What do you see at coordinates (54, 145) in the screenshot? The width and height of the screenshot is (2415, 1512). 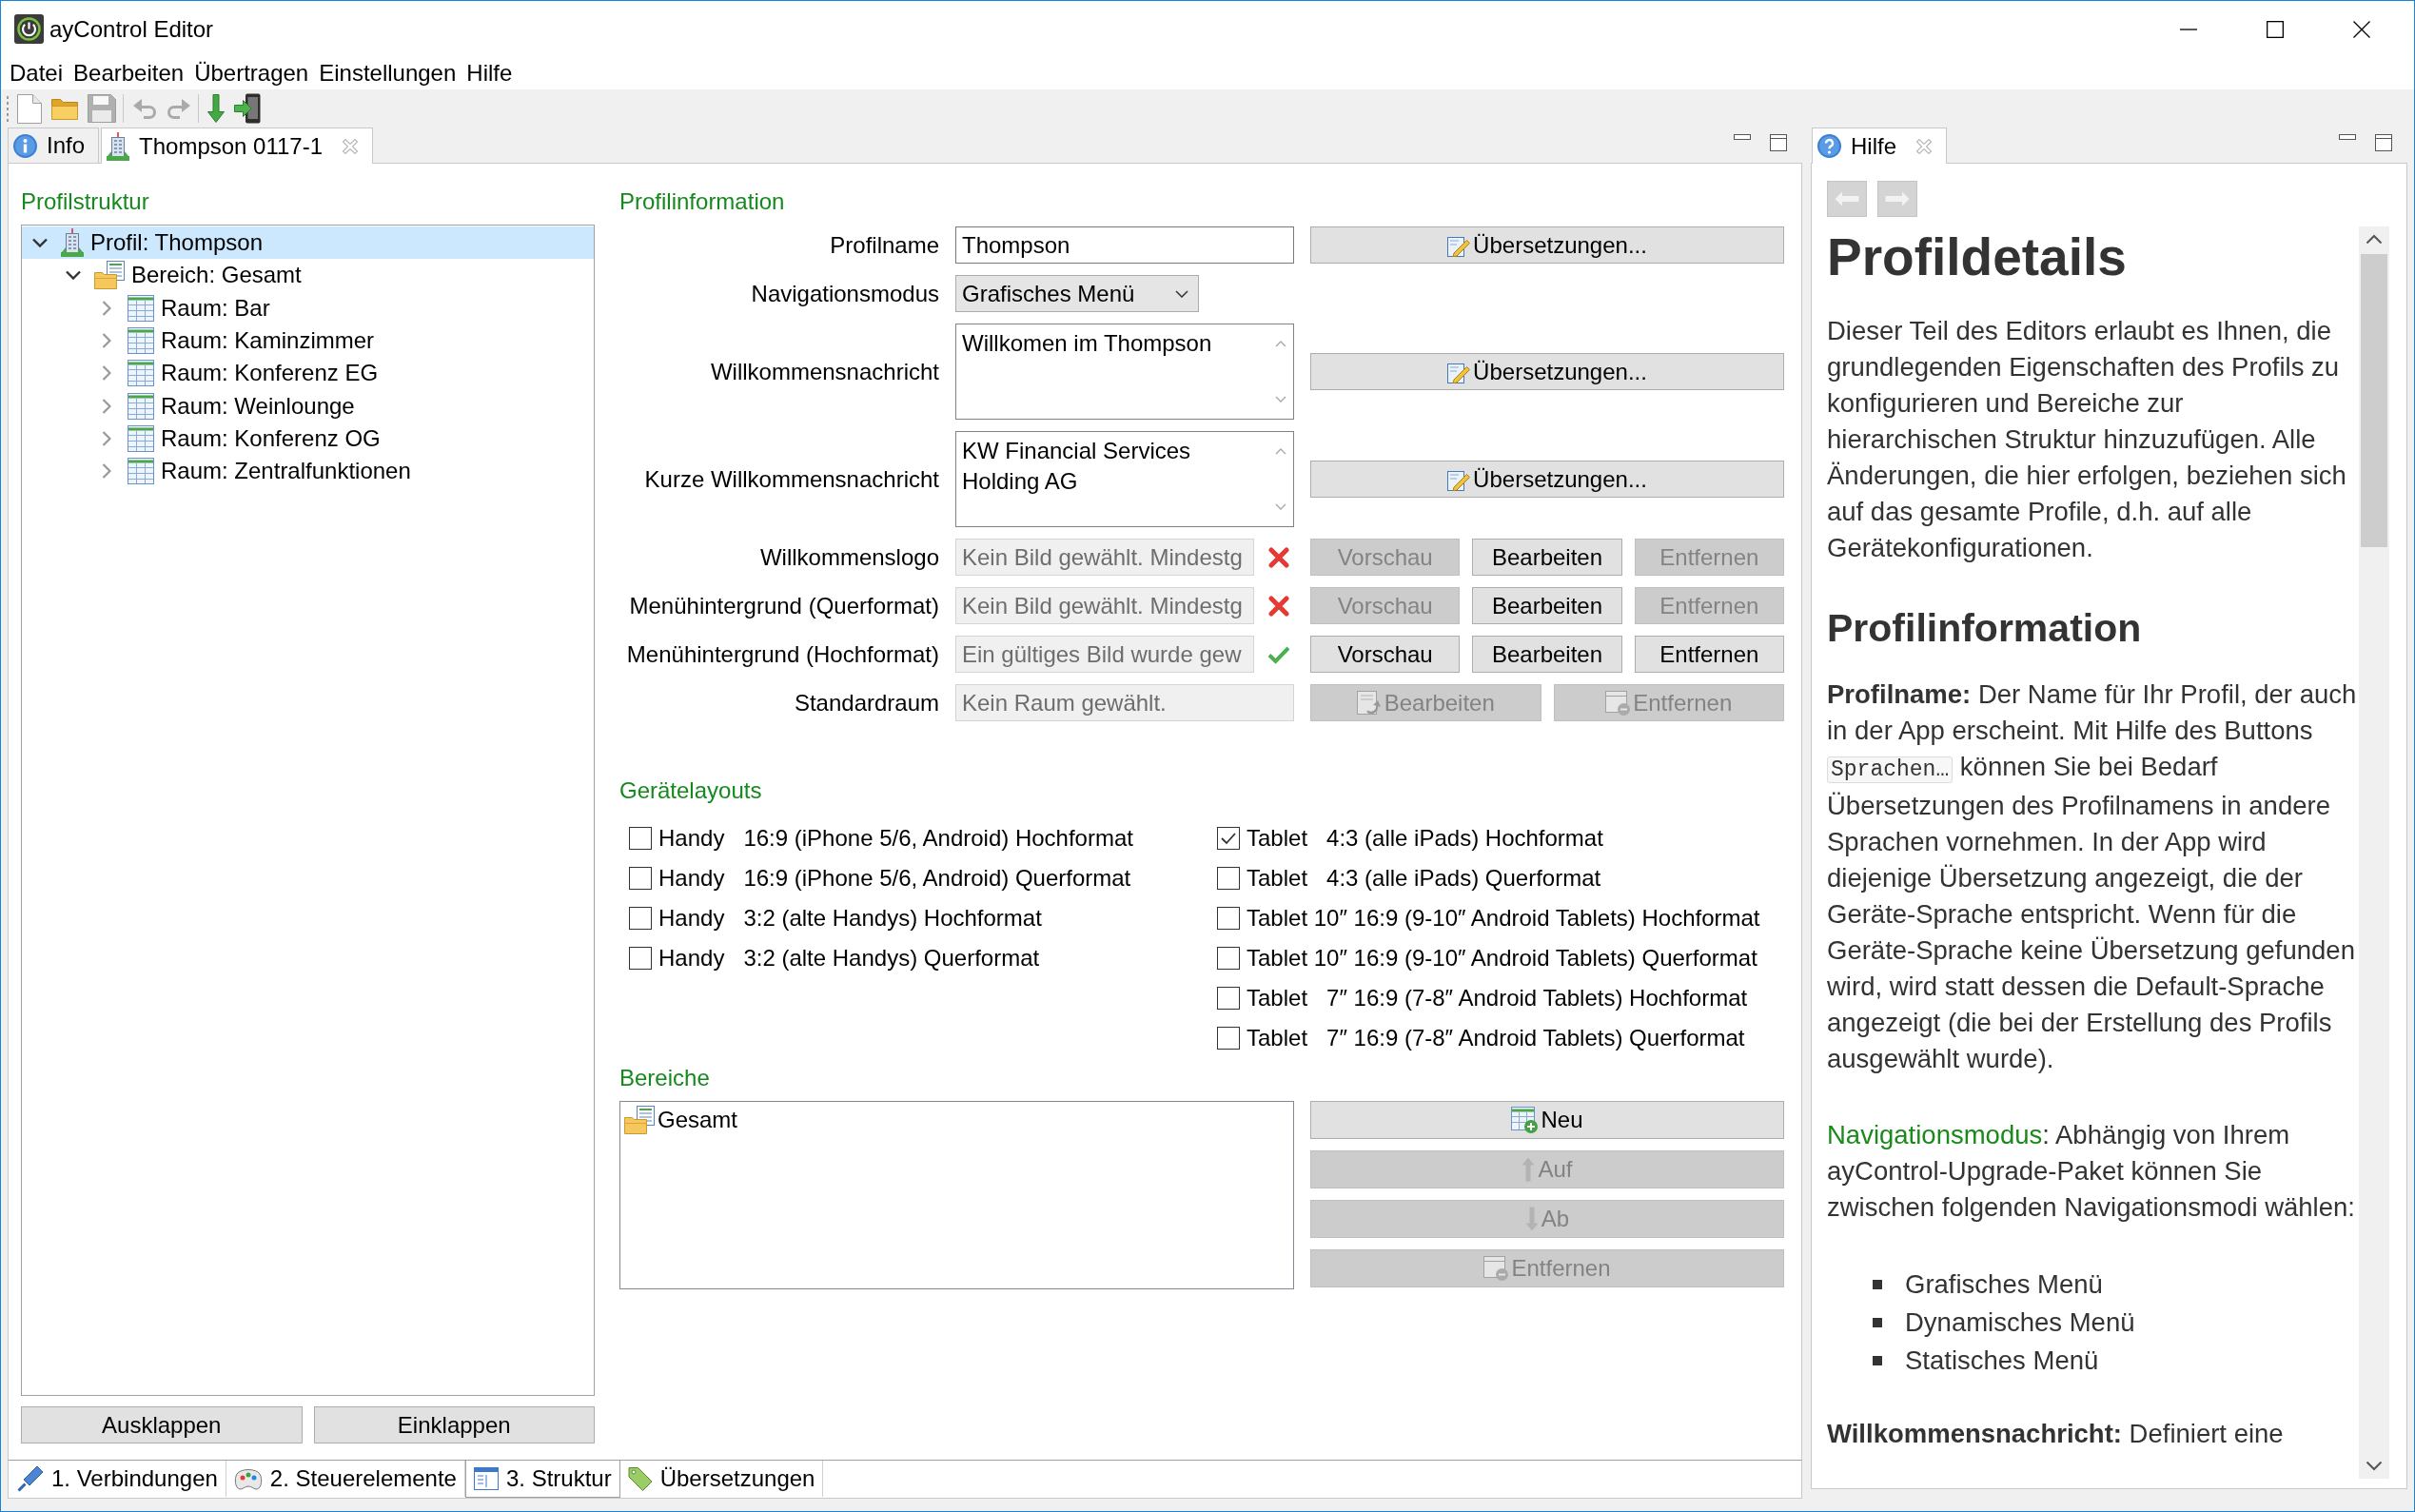 I see `tab: Info` at bounding box center [54, 145].